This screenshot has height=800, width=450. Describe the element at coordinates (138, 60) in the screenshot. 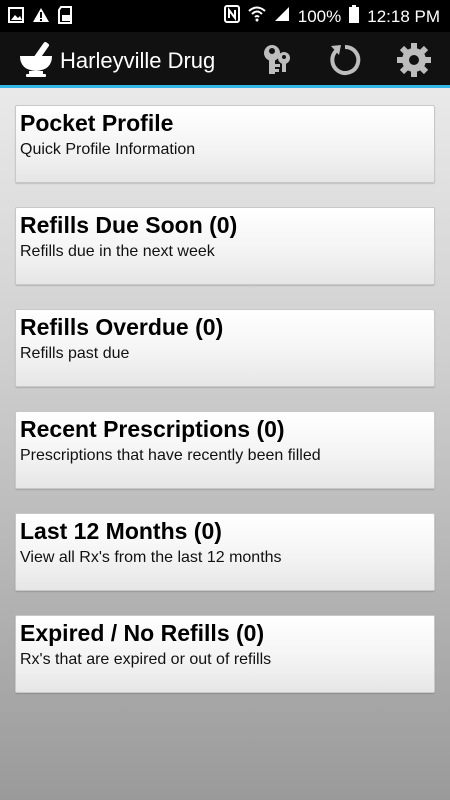

I see `app-title: Harleyville Drug` at that location.